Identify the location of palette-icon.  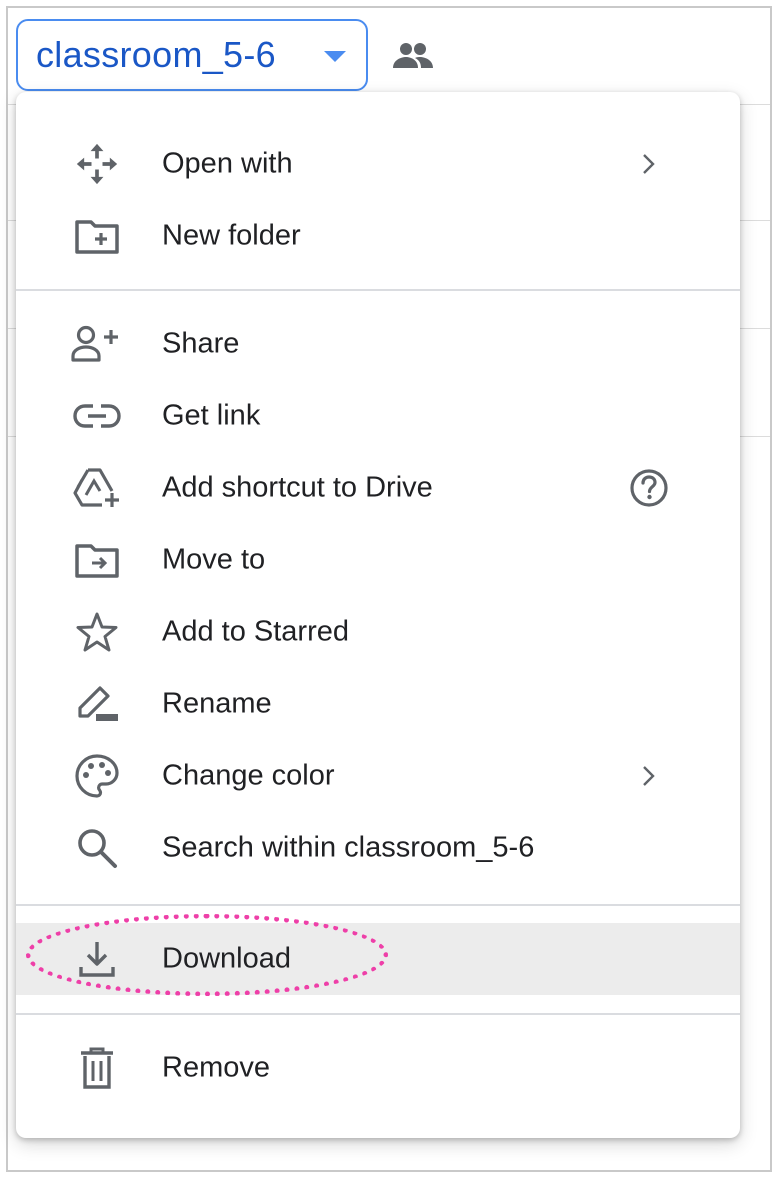
(97, 776).